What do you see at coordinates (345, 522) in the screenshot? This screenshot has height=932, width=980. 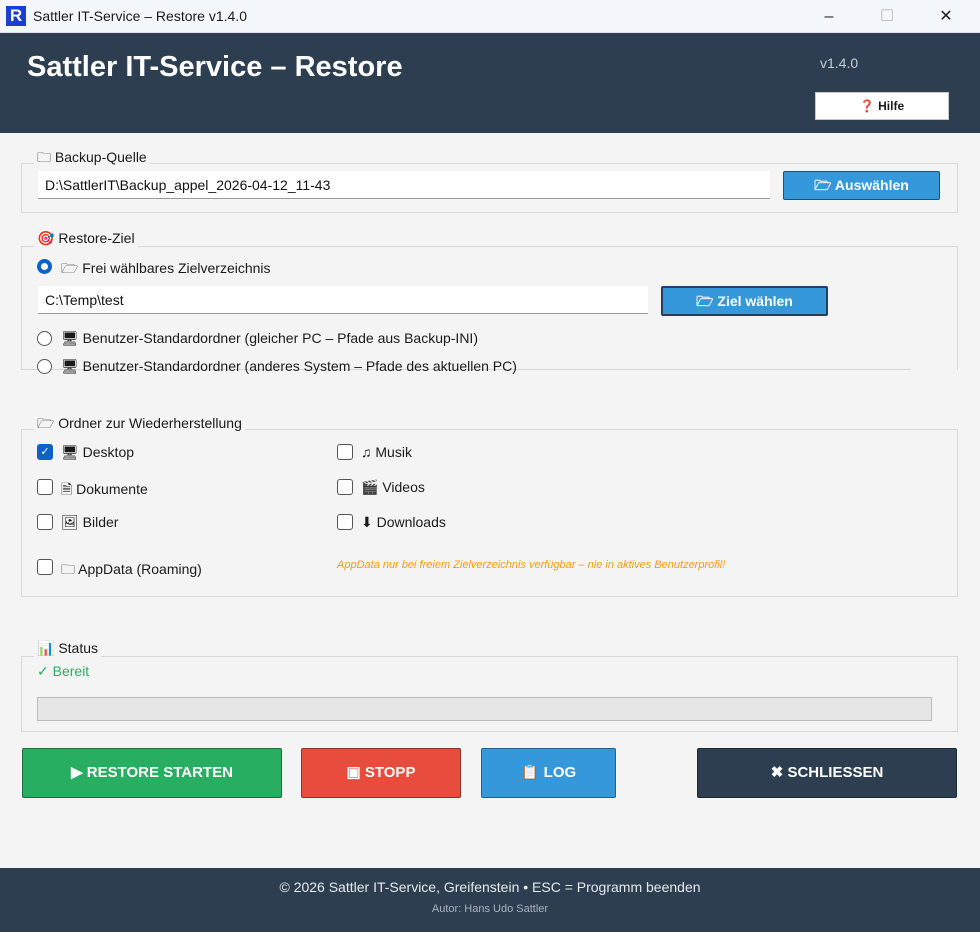 I see `checkbox-downloads` at bounding box center [345, 522].